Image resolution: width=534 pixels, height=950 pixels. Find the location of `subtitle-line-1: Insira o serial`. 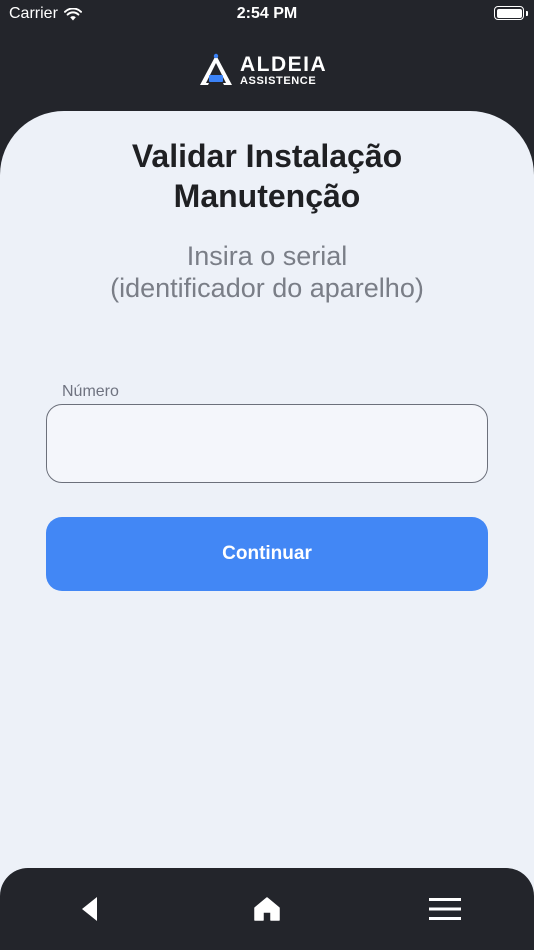

subtitle-line-1: Insira o serial is located at coordinates (267, 256).